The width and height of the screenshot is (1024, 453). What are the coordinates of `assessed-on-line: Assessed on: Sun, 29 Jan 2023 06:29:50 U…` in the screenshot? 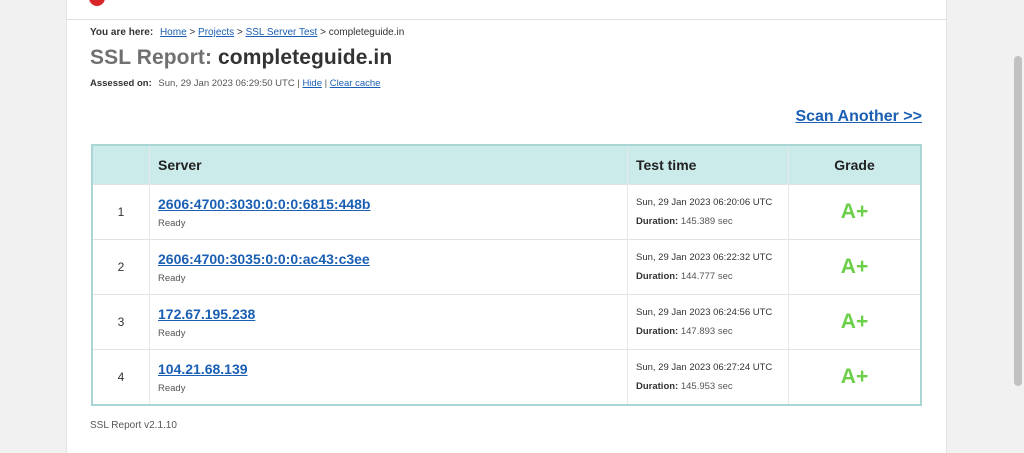 It's located at (235, 83).